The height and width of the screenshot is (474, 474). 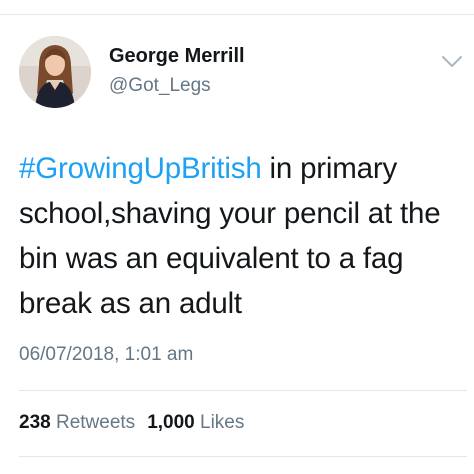 I want to click on retweets-stat: 238 Retweets, so click(x=77, y=422).